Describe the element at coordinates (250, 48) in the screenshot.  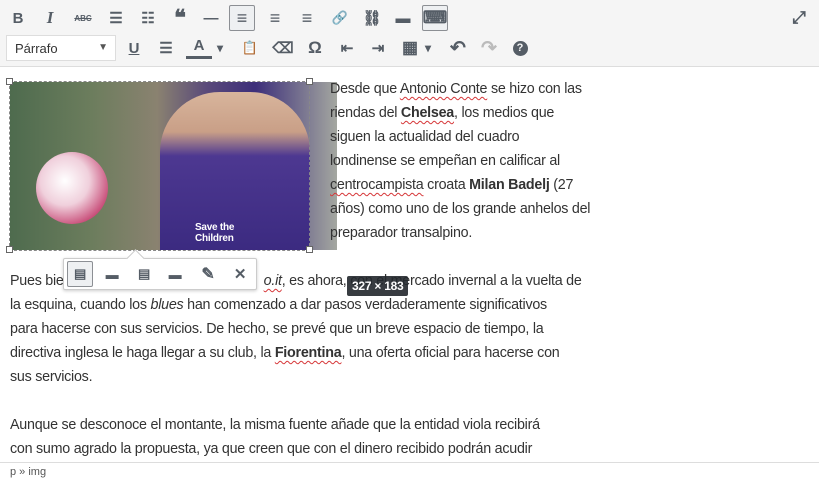
I see `paste-text-button: 📋` at that location.